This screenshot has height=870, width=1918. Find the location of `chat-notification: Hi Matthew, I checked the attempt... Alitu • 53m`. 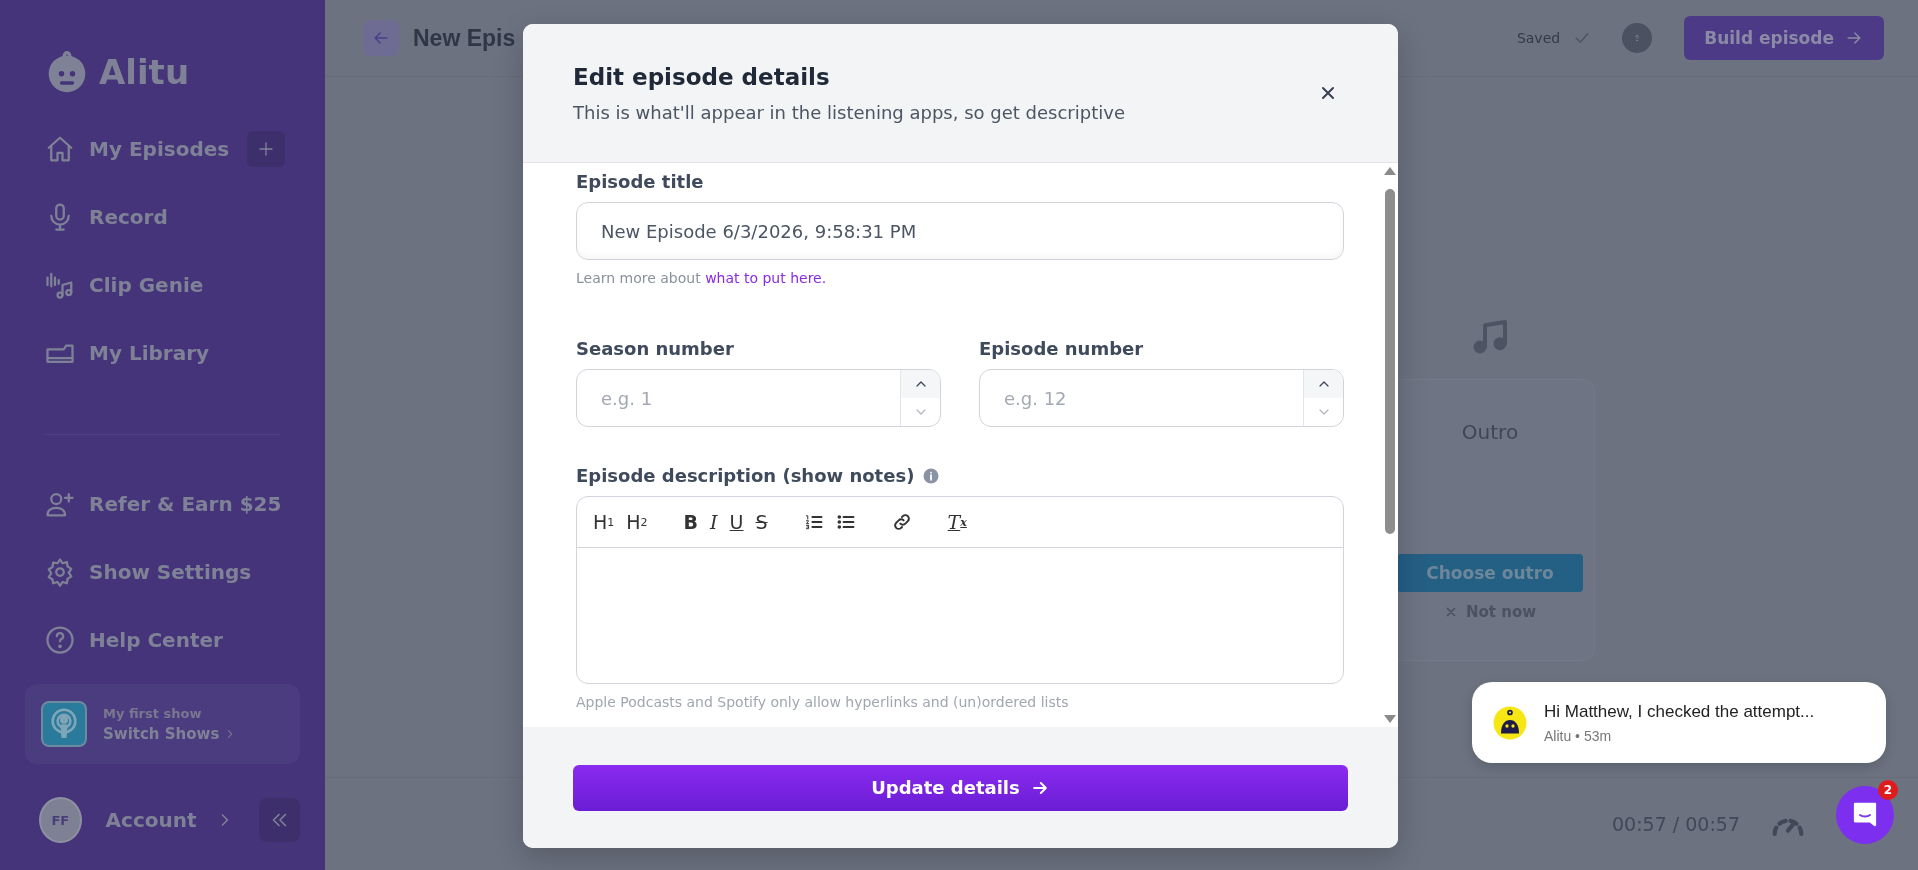

chat-notification: Hi Matthew, I checked the attempt... Alitu • 53m is located at coordinates (1679, 722).